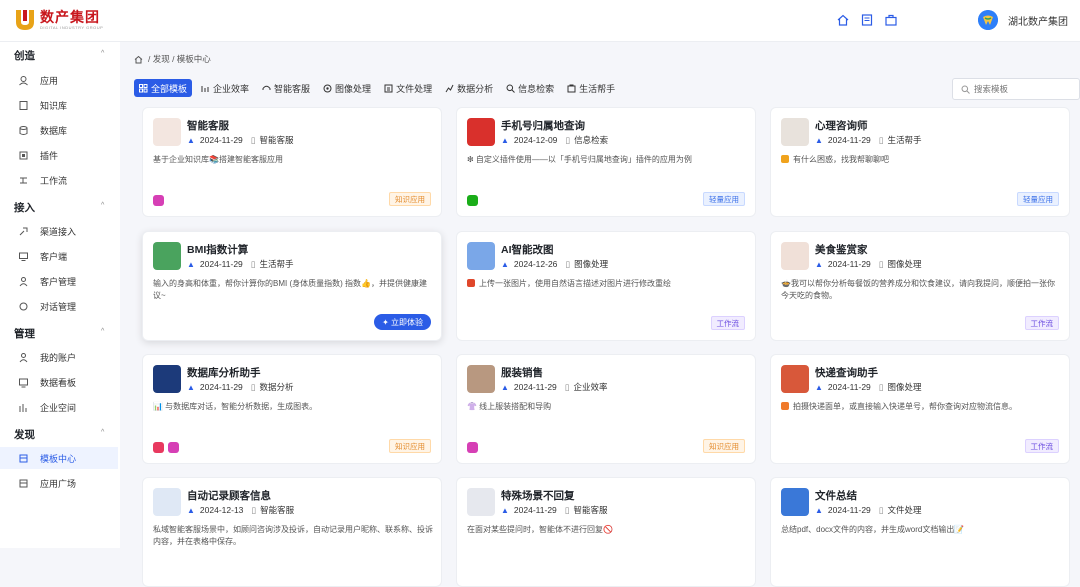 This screenshot has height=587, width=1080. What do you see at coordinates (172, 59) in the screenshot?
I see `breadcrumb: / 发现 / 模板中心` at bounding box center [172, 59].